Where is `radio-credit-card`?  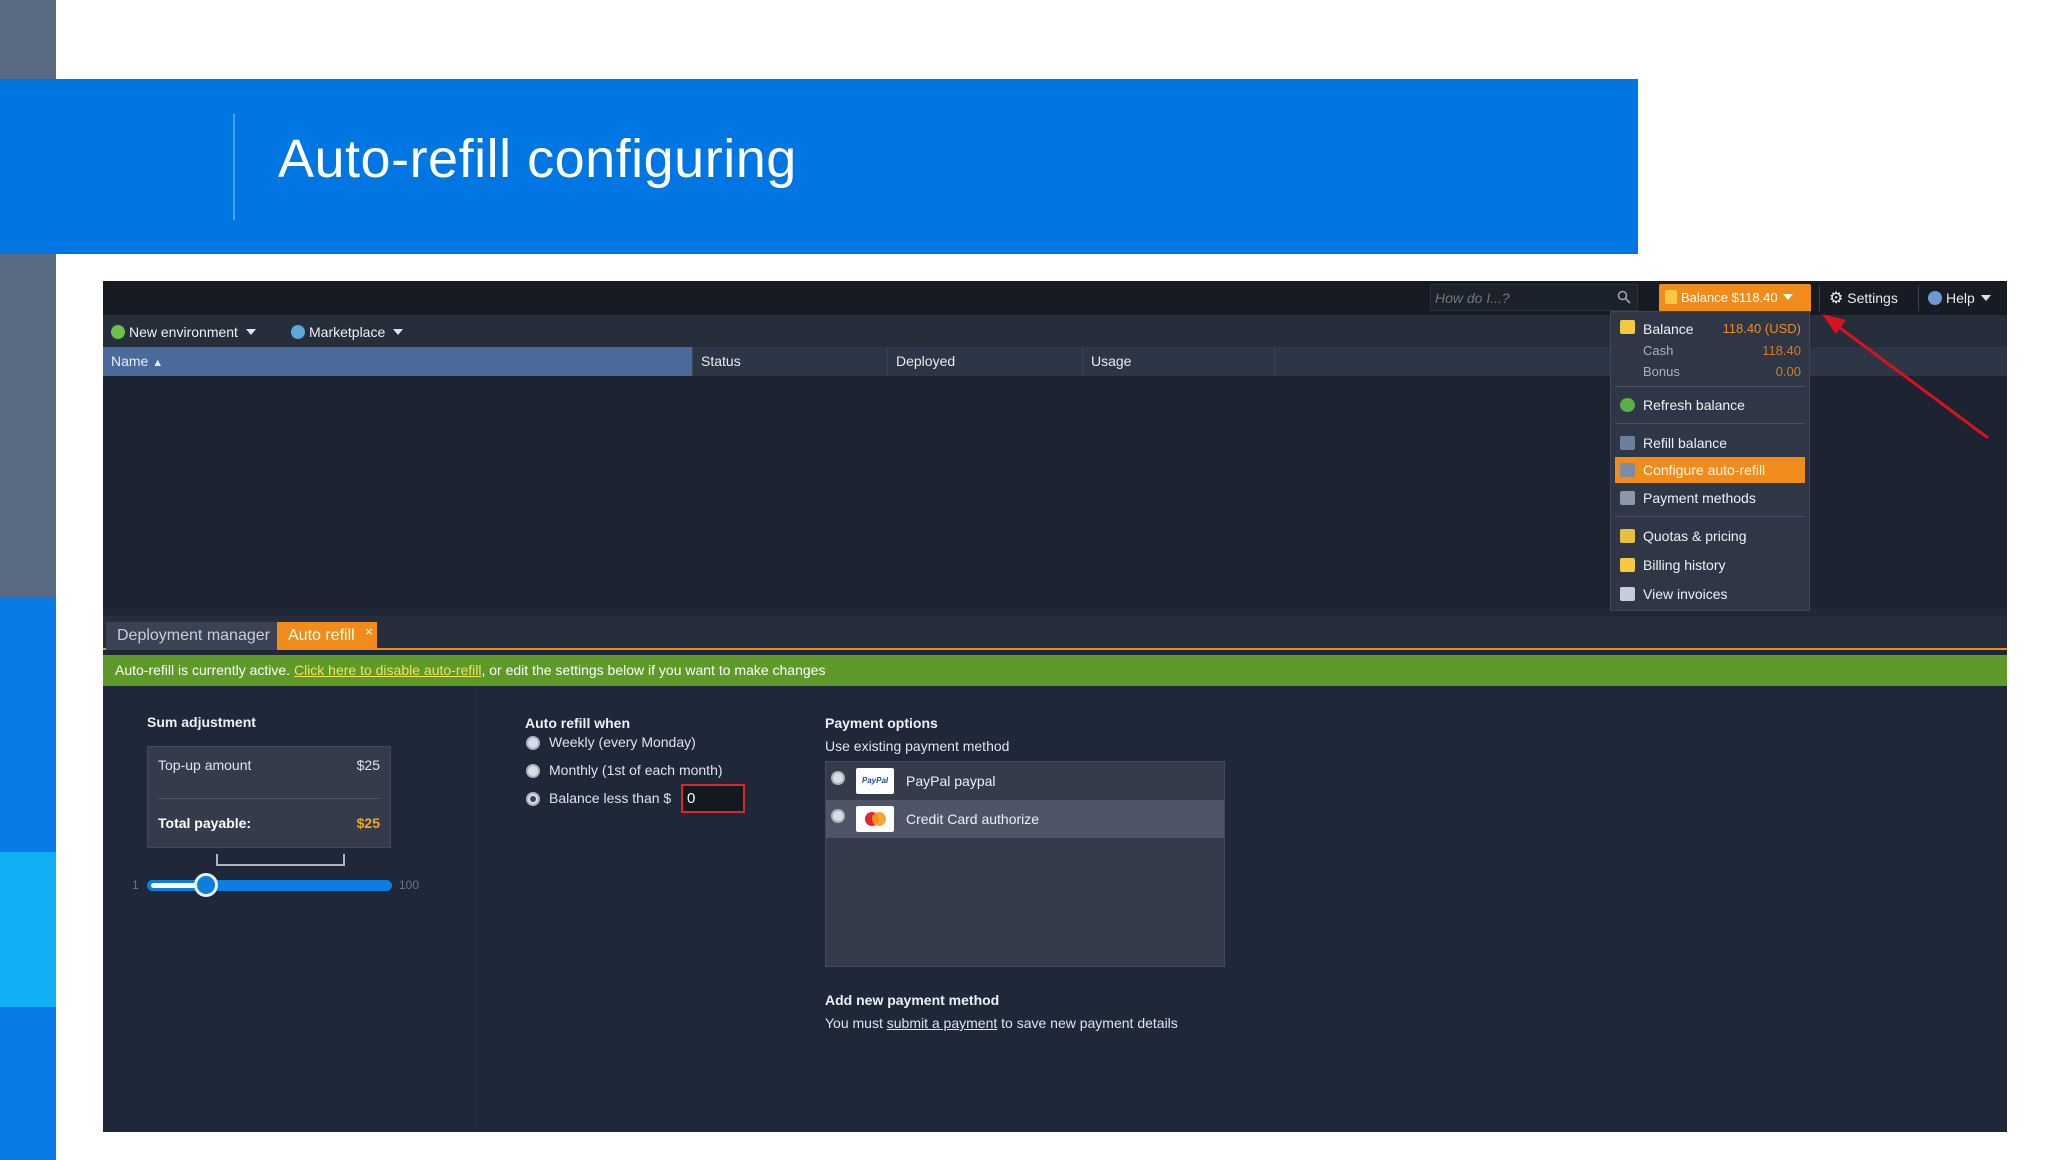
radio-credit-card is located at coordinates (838, 816).